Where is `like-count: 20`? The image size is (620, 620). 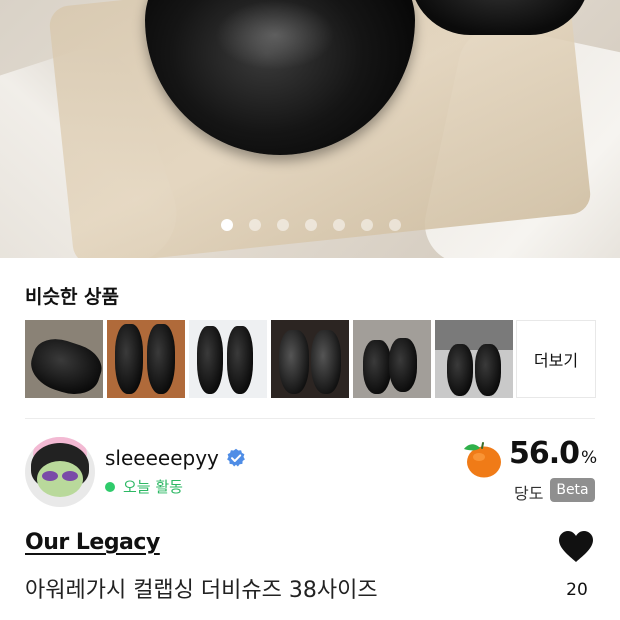
like-count: 20 is located at coordinates (577, 590).